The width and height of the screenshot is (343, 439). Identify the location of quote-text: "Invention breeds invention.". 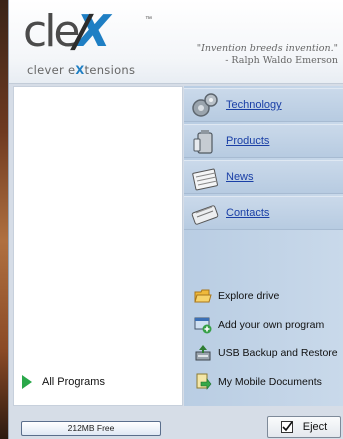
(267, 48).